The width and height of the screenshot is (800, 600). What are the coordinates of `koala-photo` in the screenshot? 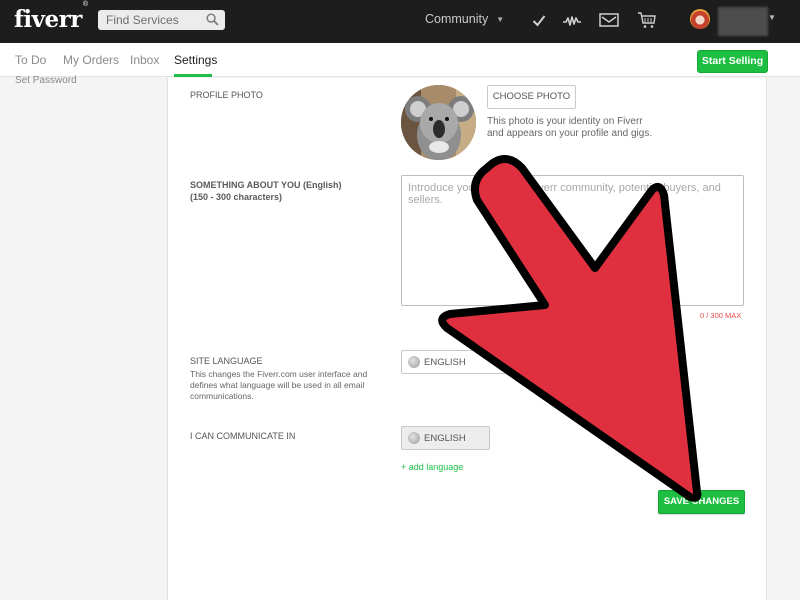 It's located at (438, 122).